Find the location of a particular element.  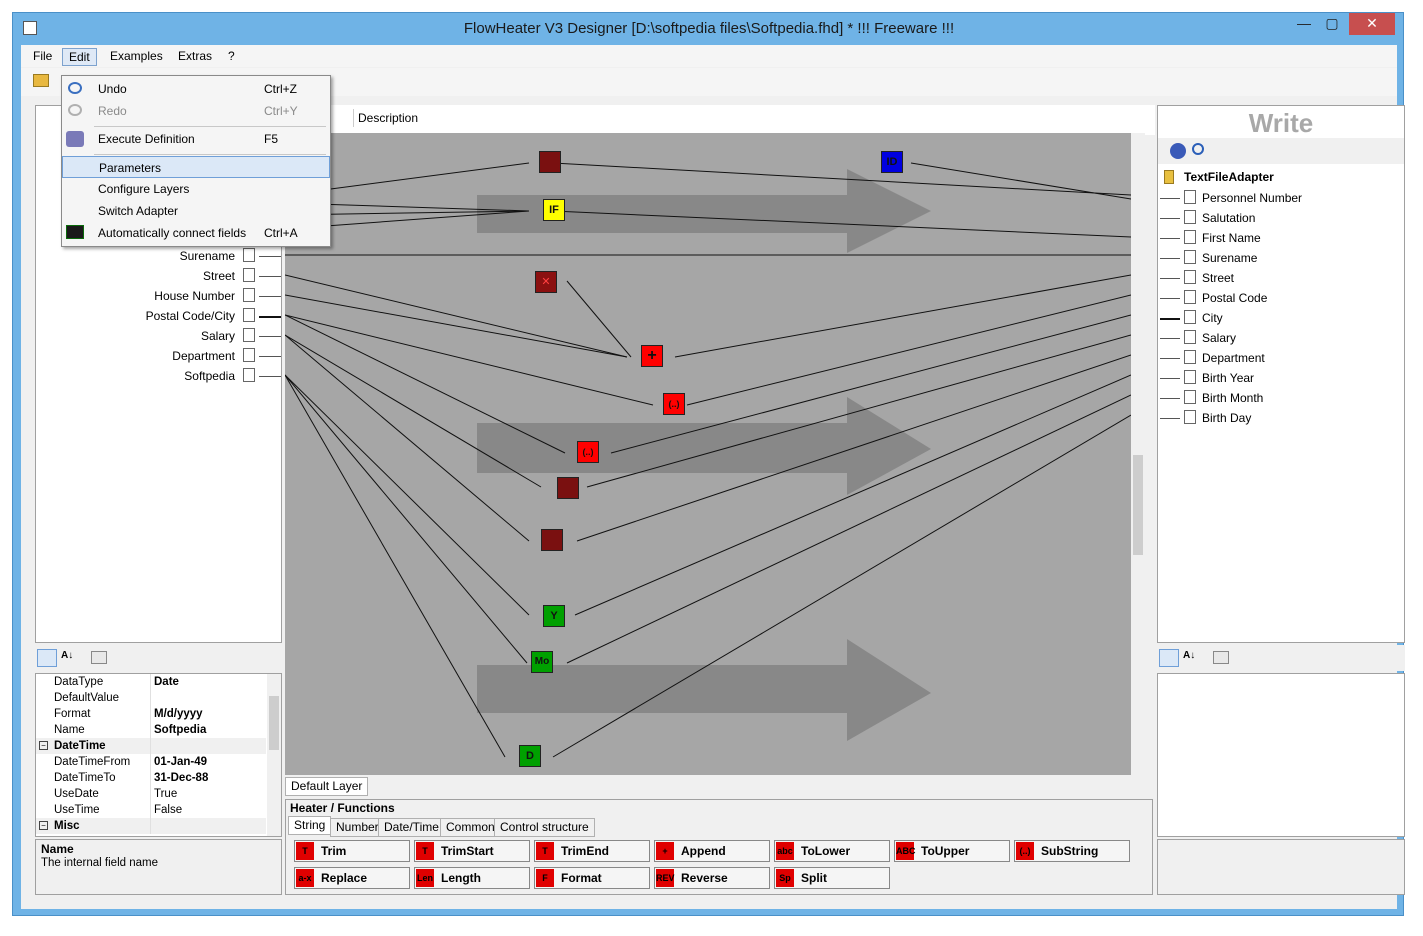

tab-number: Number is located at coordinates (357, 827).